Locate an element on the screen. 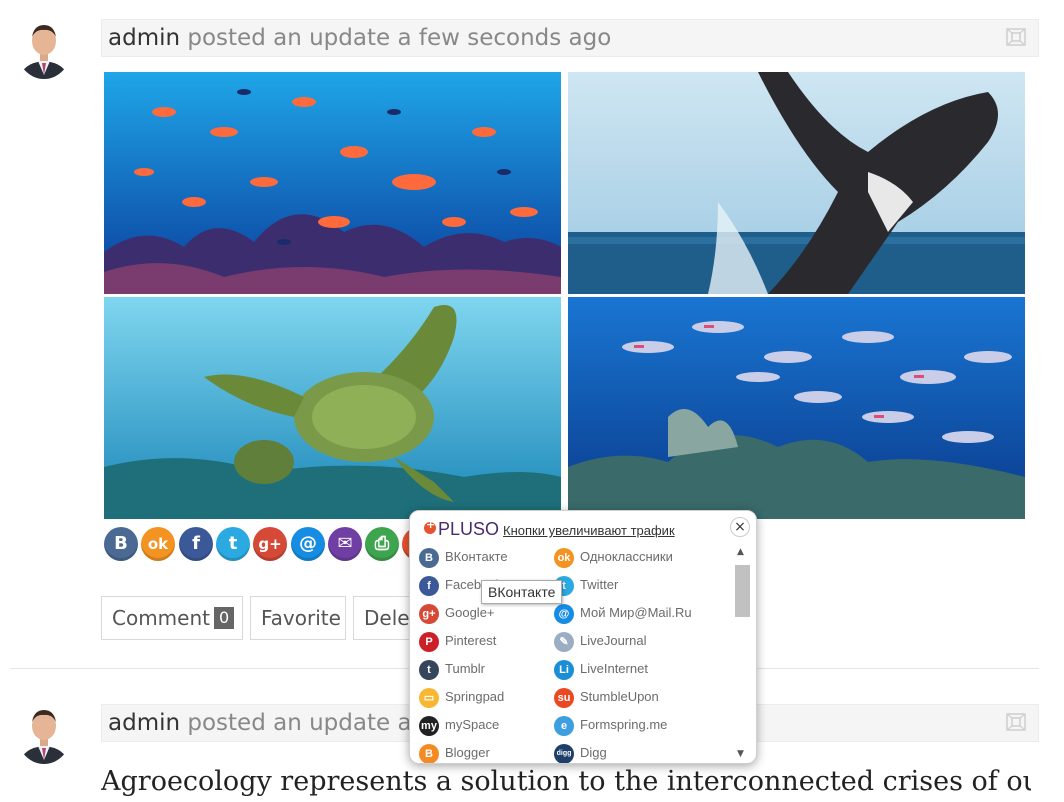 The width and height of the screenshot is (1064, 802). mail-at-icon: @ is located at coordinates (308, 544).